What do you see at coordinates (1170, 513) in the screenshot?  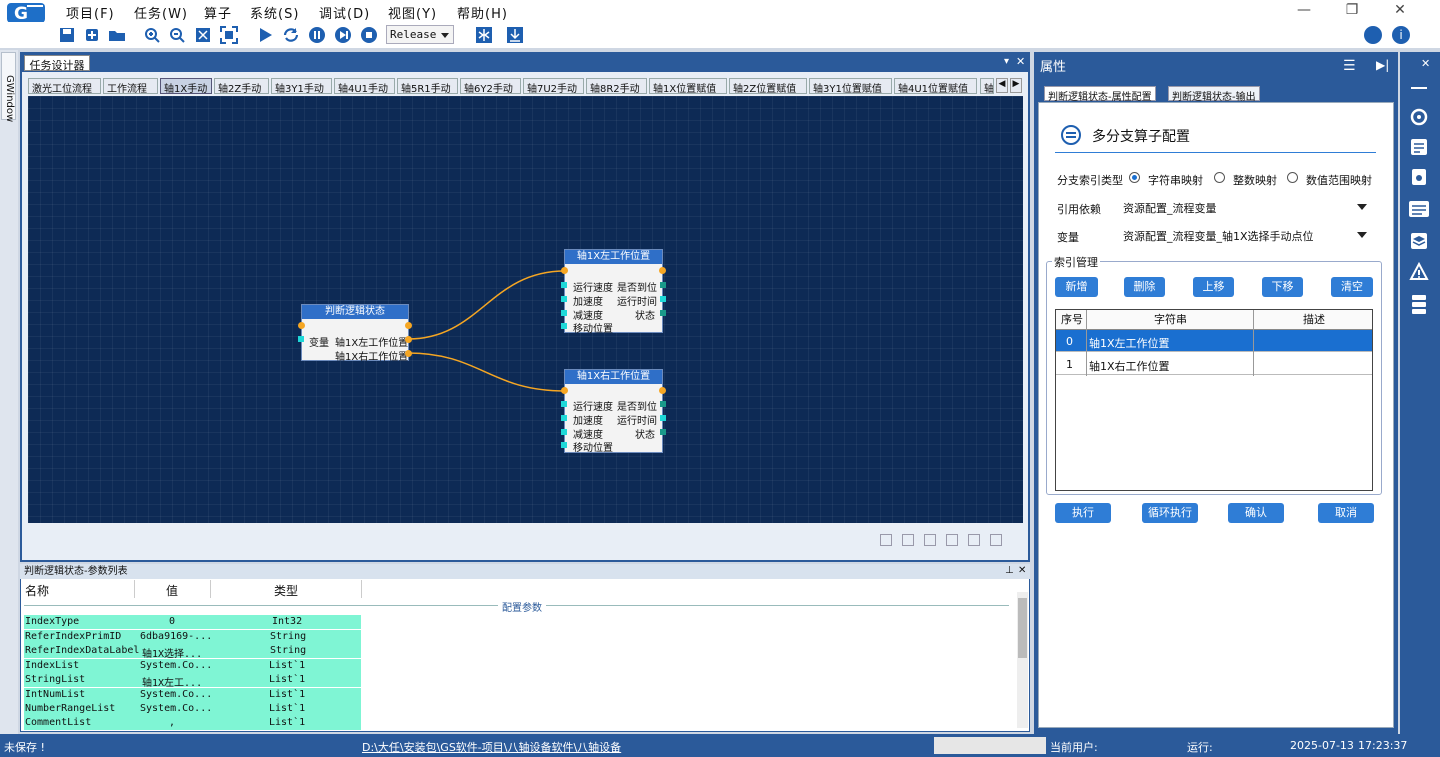 I see `loop-execute-button: 循环执行` at bounding box center [1170, 513].